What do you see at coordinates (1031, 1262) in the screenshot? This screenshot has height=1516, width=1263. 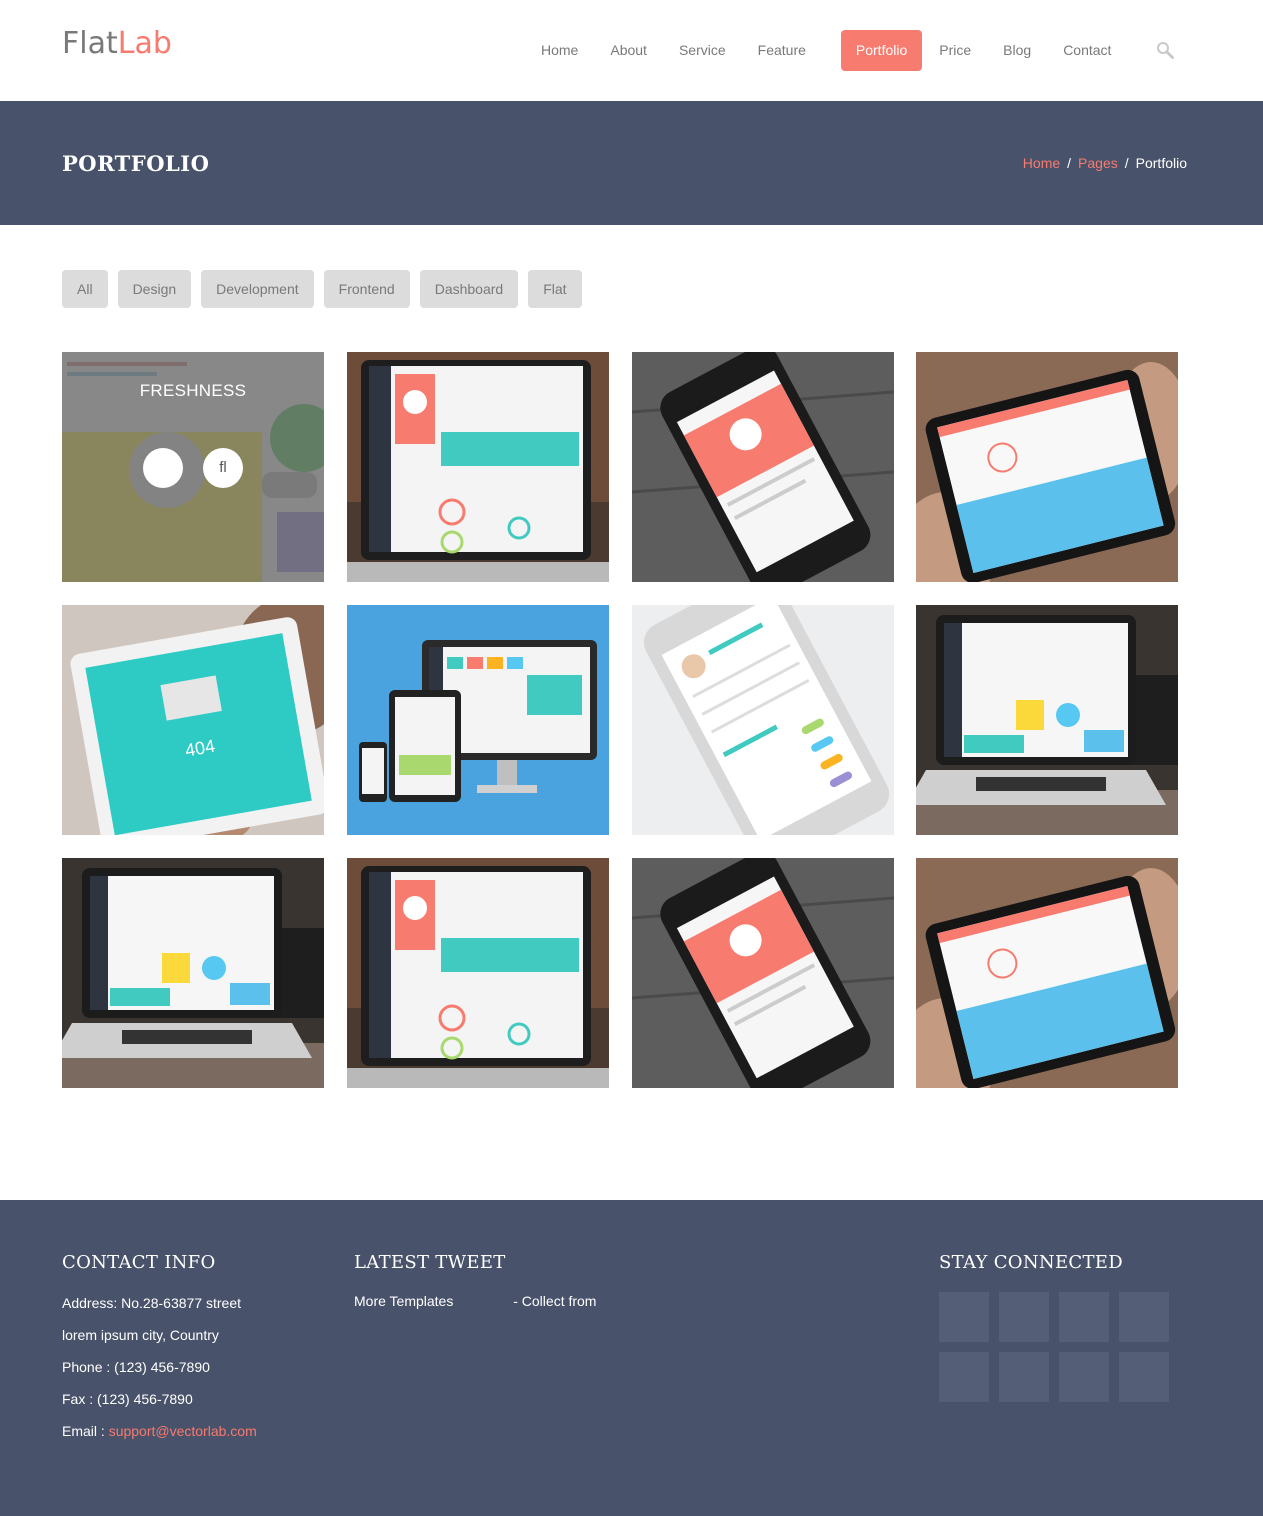 I see `stay-connected-heading: STAY CONNECTED` at bounding box center [1031, 1262].